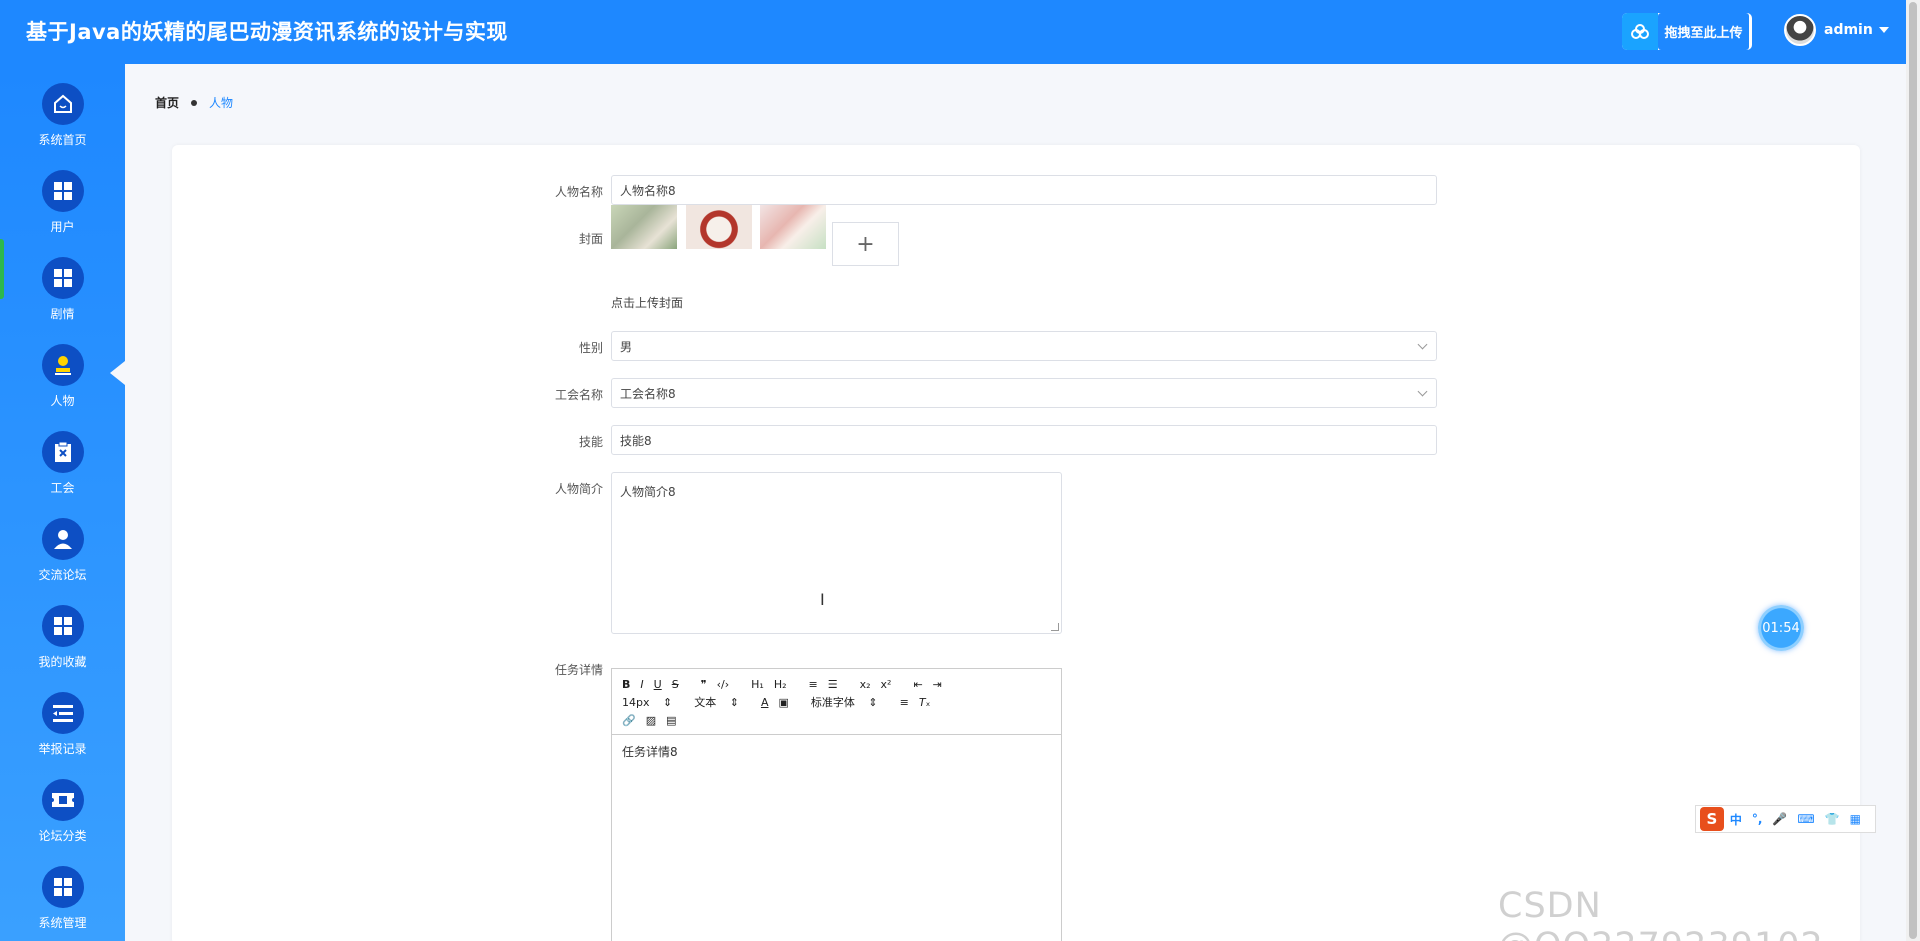 The height and width of the screenshot is (941, 1920). Describe the element at coordinates (626, 684) in the screenshot. I see `bold-icon: B` at that location.